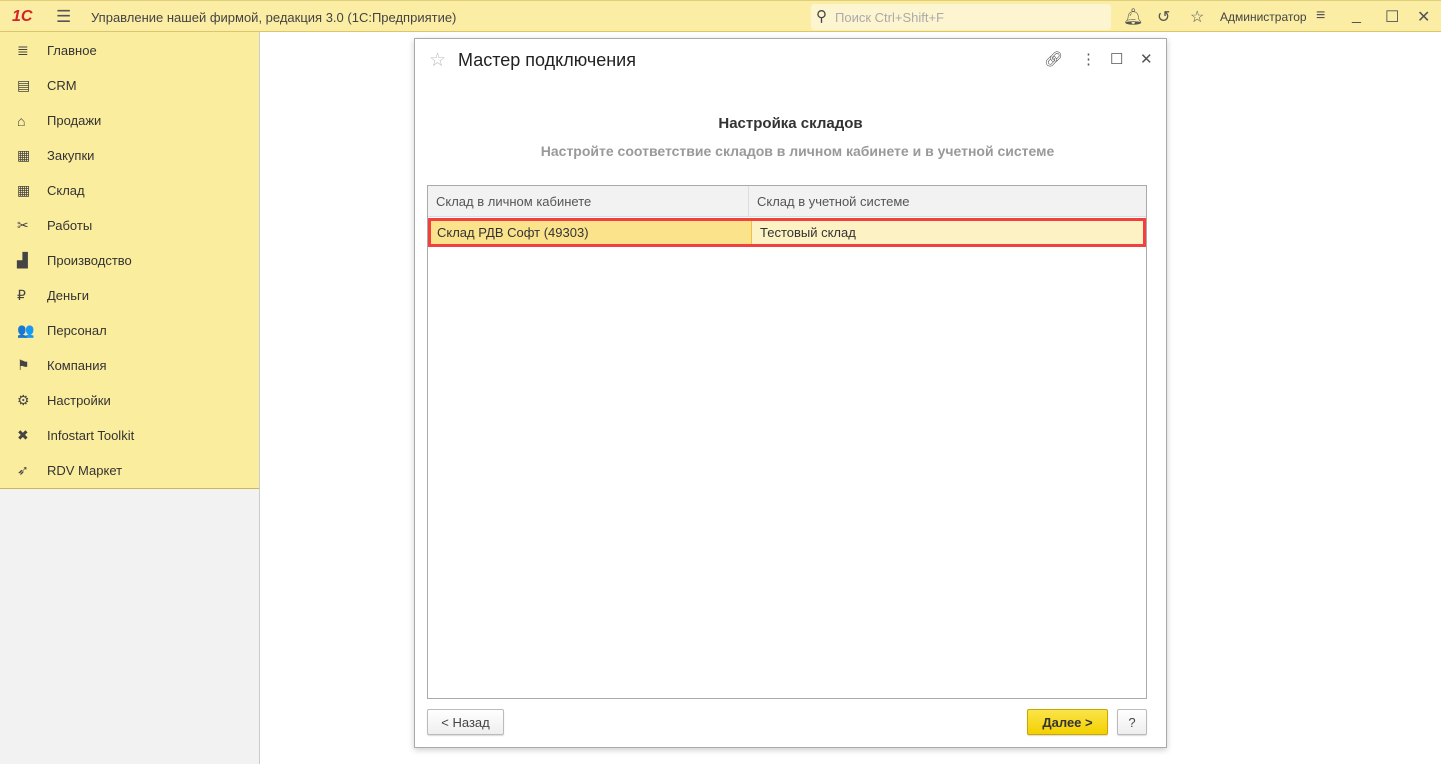 The height and width of the screenshot is (764, 1441). Describe the element at coordinates (1133, 17) in the screenshot. I see `bell-icon: 🔔︎` at that location.